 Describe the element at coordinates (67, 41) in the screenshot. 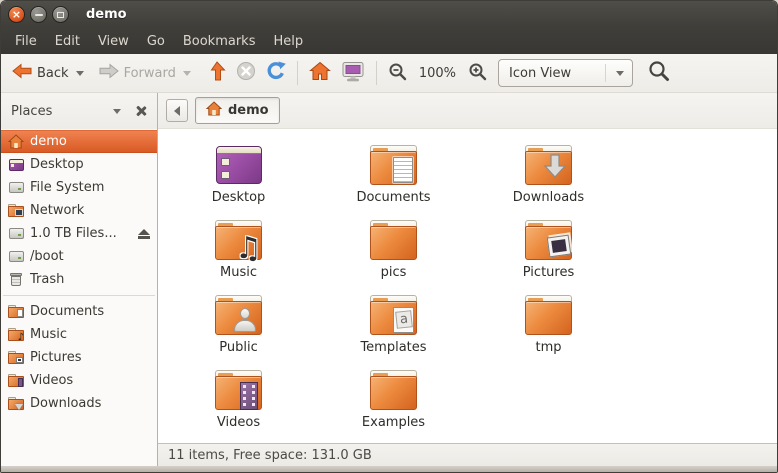

I see `menu-edit: Edit` at that location.